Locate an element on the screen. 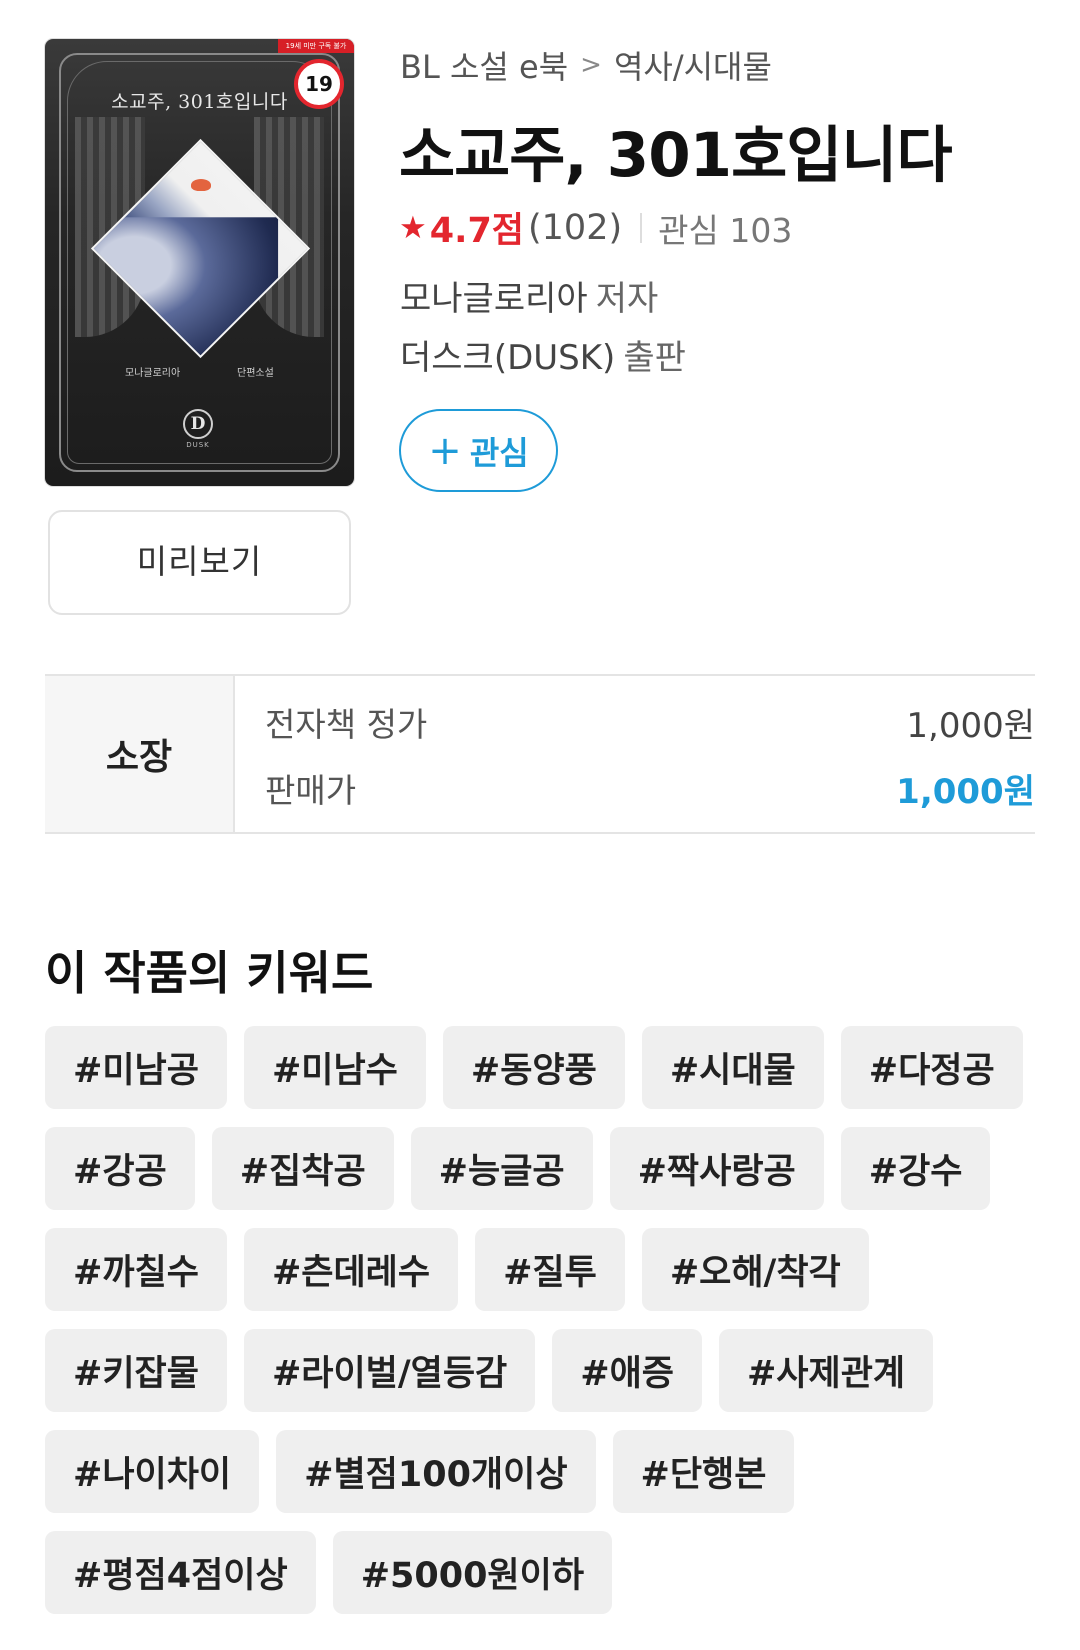  sale-price-label: 판매가 is located at coordinates (311, 790).